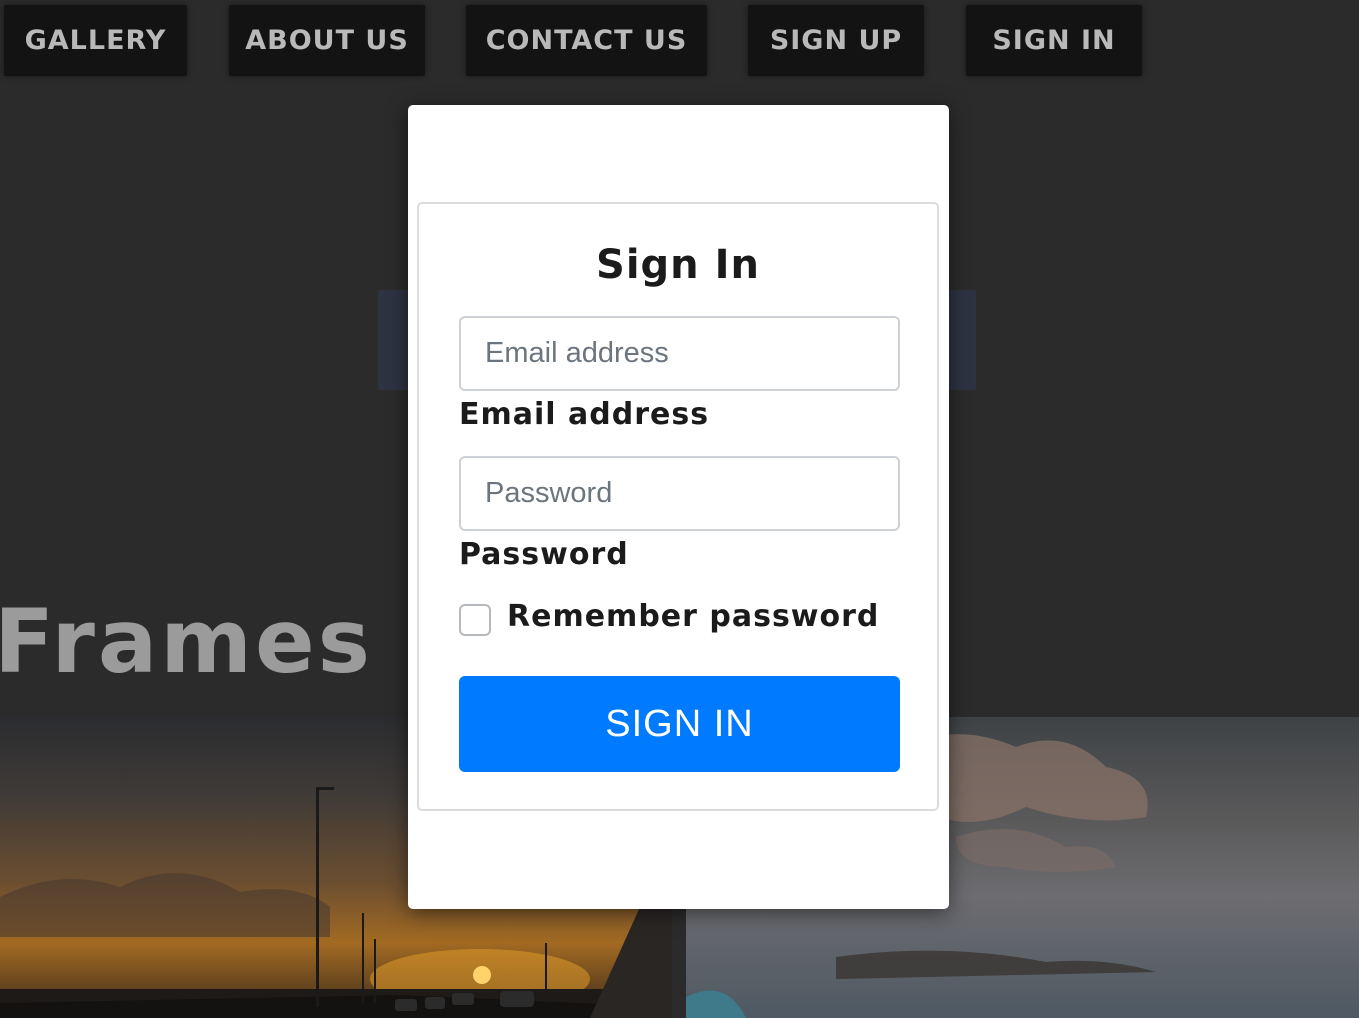 Image resolution: width=1359 pixels, height=1018 pixels. What do you see at coordinates (544, 554) in the screenshot?
I see `password-label: Password` at bounding box center [544, 554].